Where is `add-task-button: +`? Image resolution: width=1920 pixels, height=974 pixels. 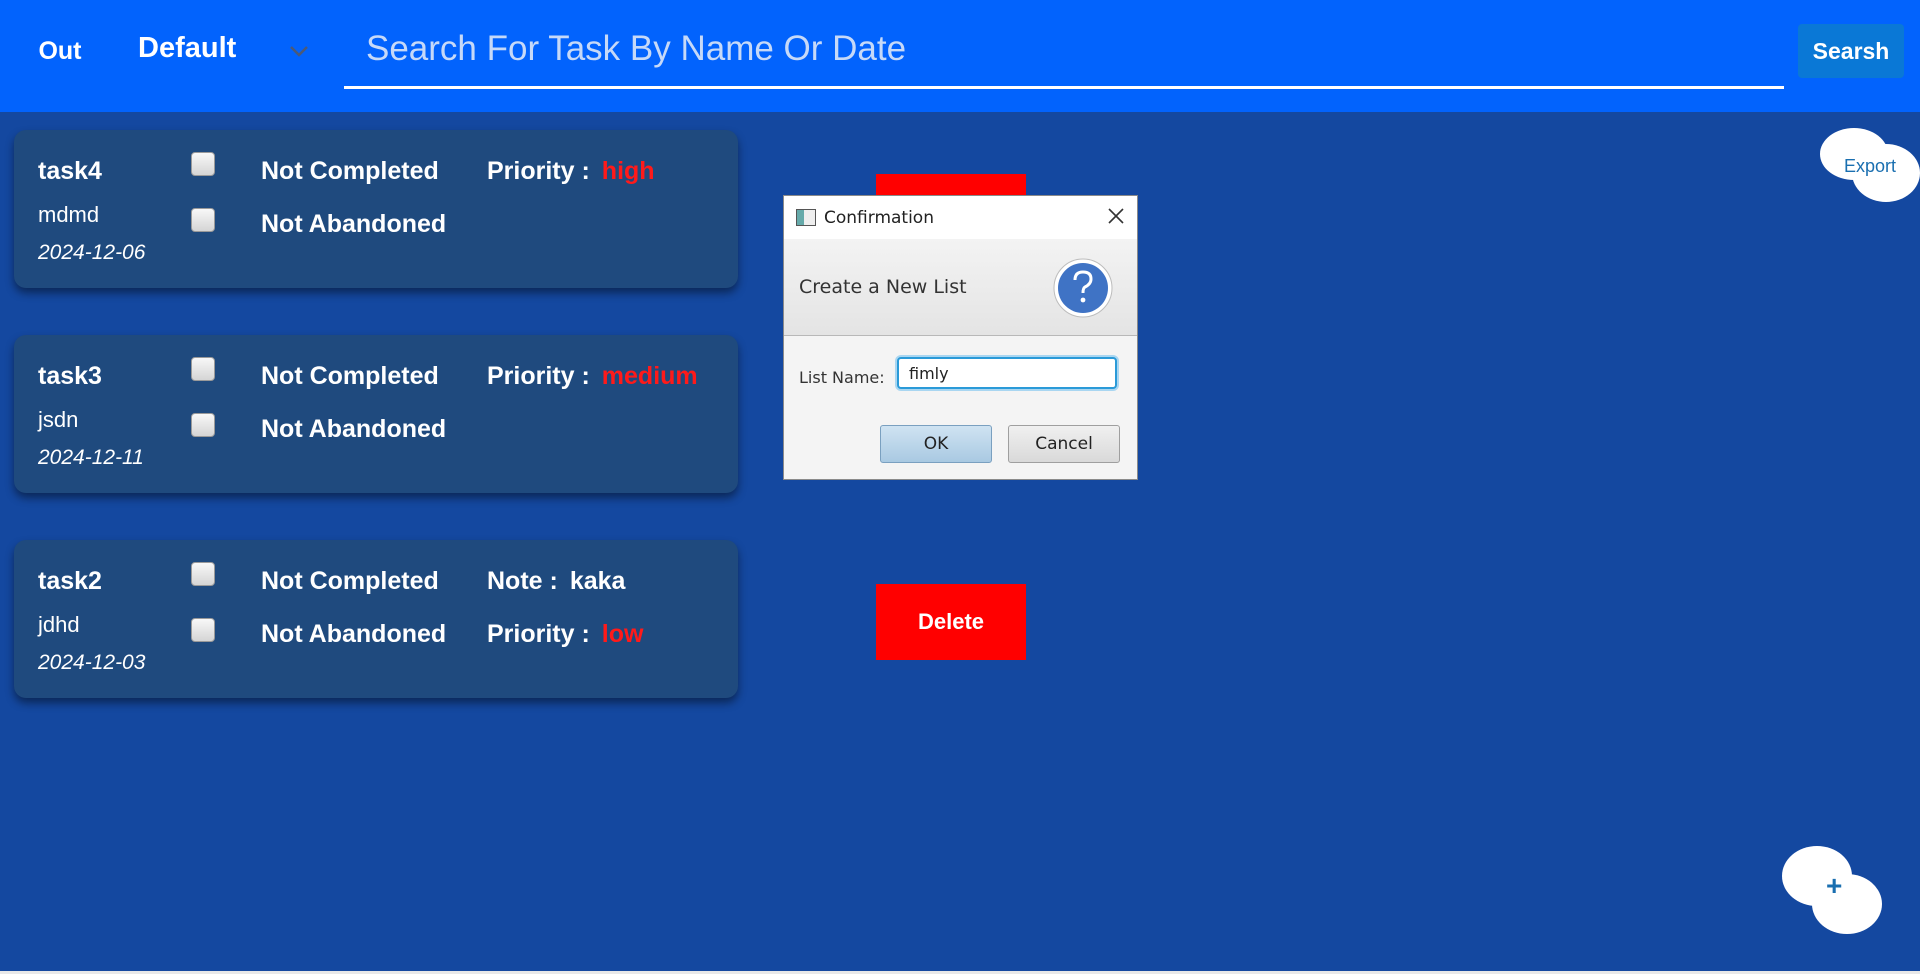 add-task-button: + is located at coordinates (1832, 890).